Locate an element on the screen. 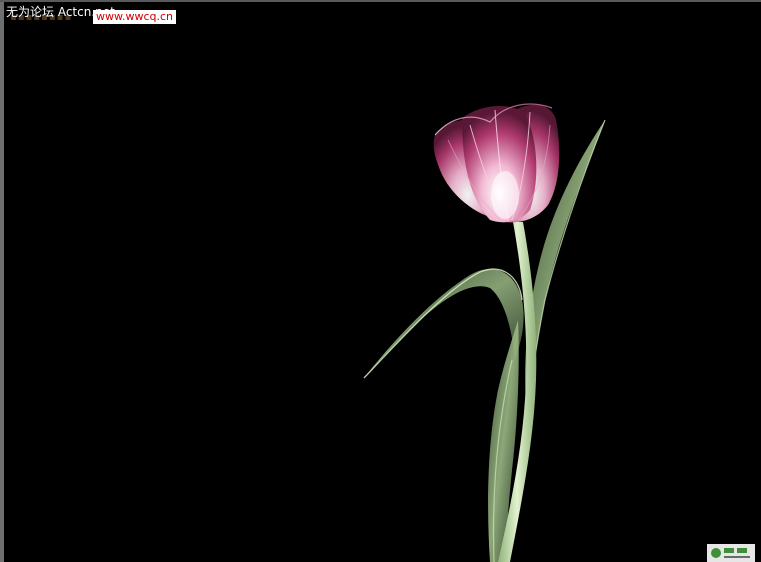 This screenshot has width=761, height=562. url-watermark: www.wwcq.cn is located at coordinates (135, 17).